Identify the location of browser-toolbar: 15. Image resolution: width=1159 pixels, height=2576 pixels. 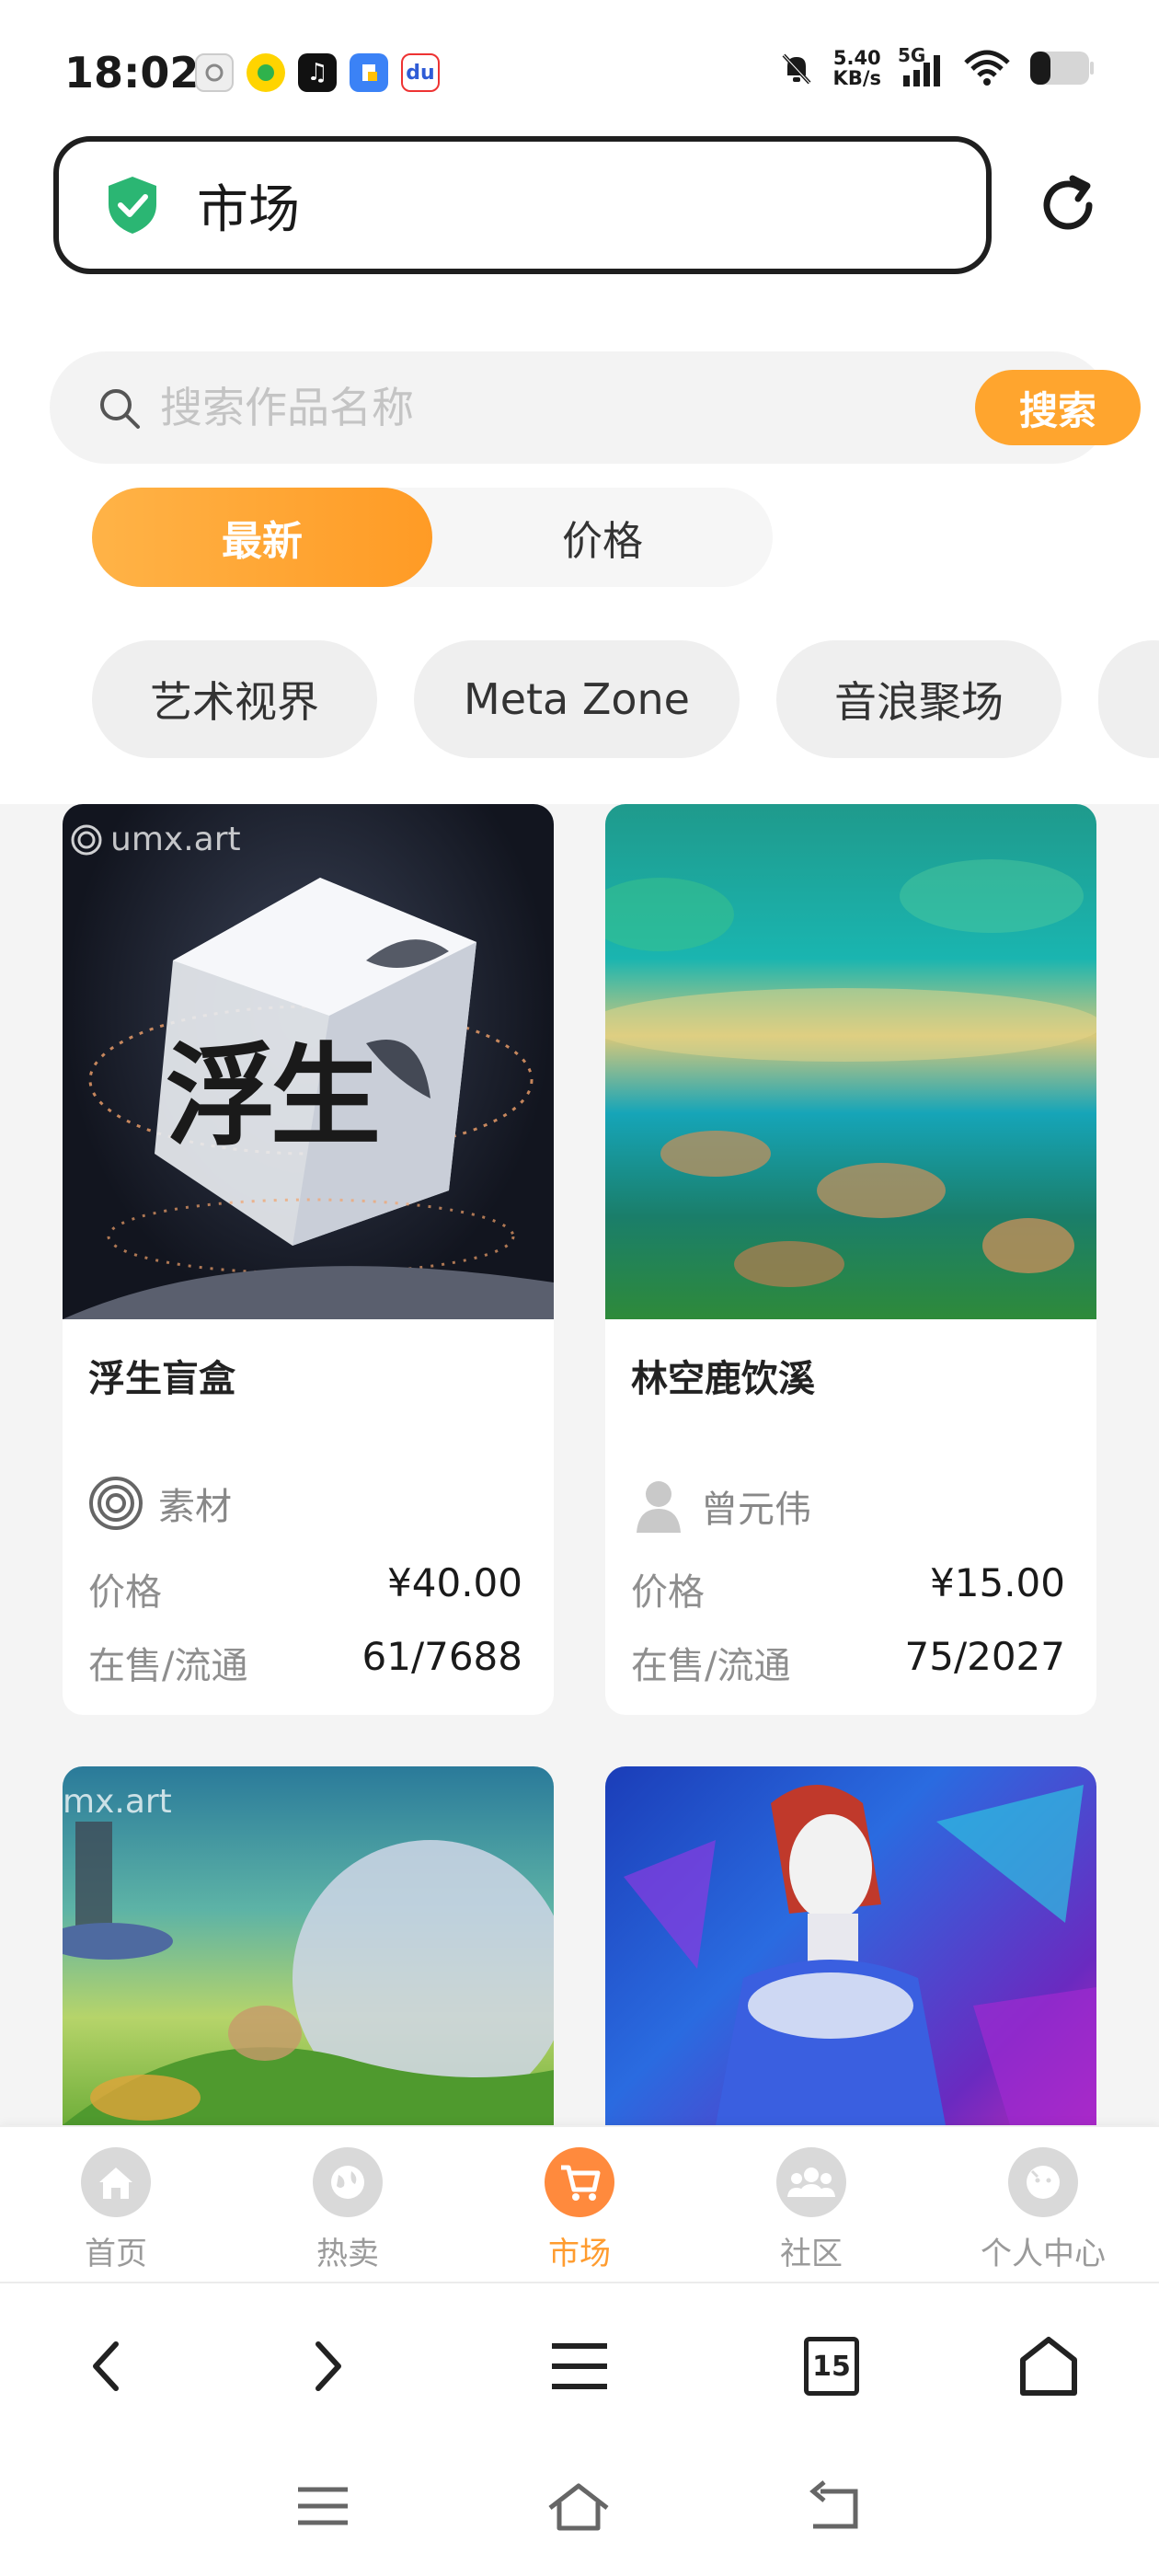
(579, 2360).